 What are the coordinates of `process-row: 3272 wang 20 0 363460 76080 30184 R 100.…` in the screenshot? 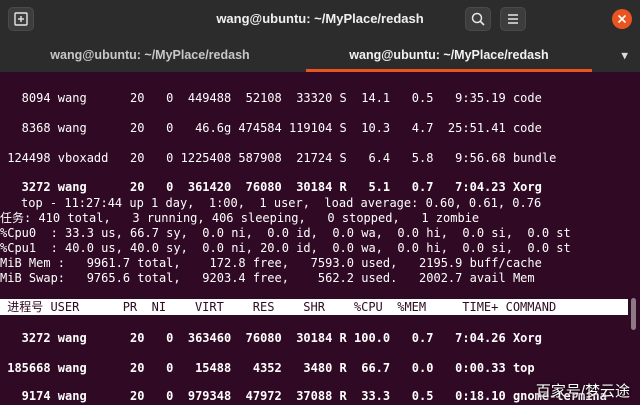 It's located at (271, 338).